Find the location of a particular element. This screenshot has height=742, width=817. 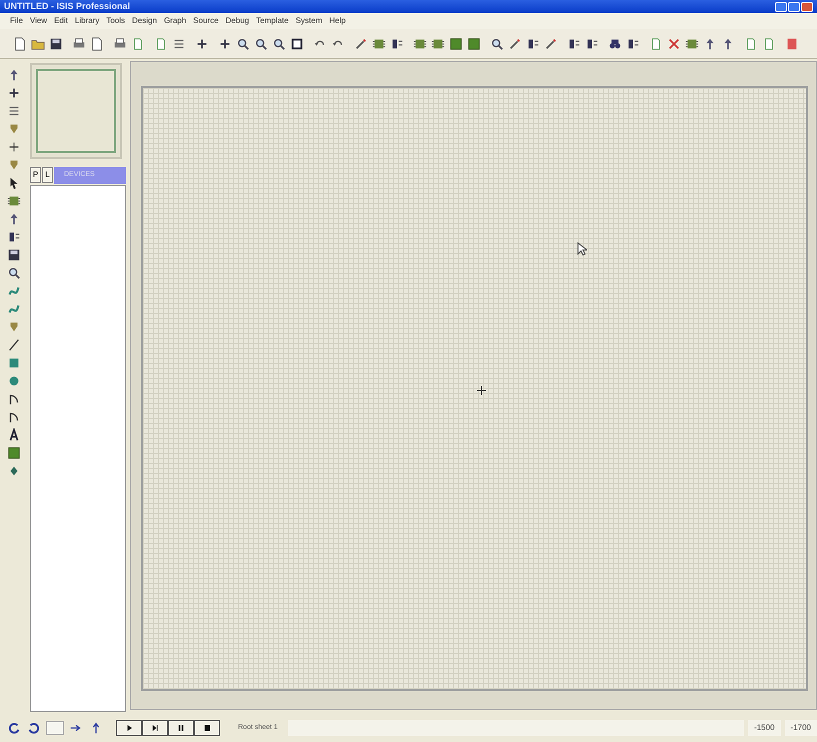

menu-item: Help is located at coordinates (337, 21).